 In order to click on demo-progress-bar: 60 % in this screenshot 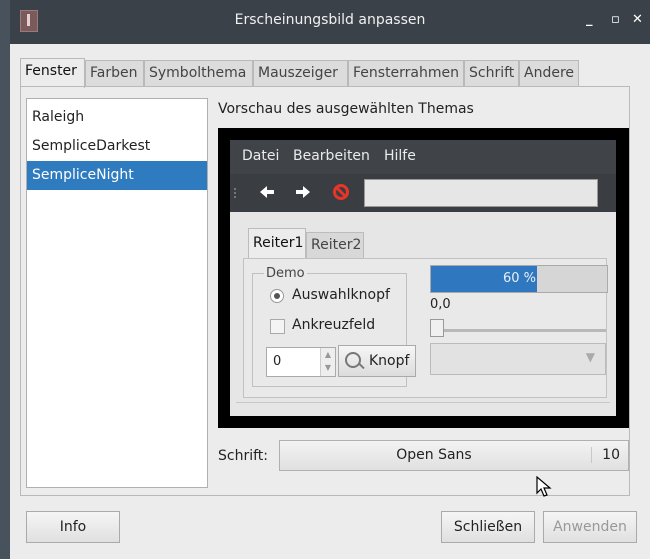, I will do `click(519, 279)`.